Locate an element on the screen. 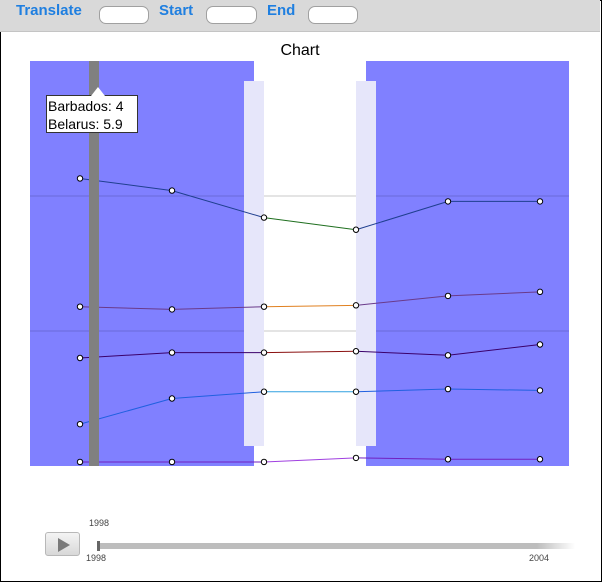 This screenshot has width=602, height=582. tooltip-line-2: Belarus: 5.9 is located at coordinates (85, 124).